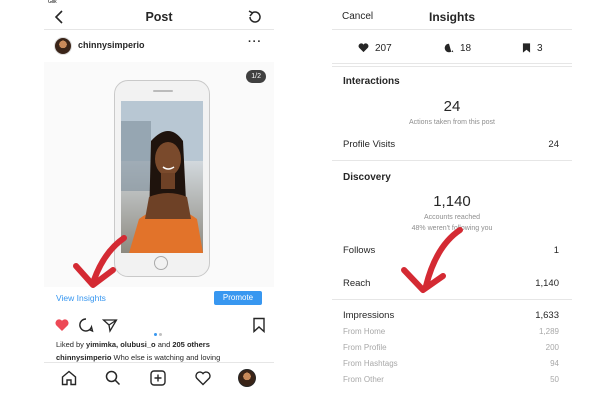 The height and width of the screenshot is (400, 600). What do you see at coordinates (159, 46) in the screenshot?
I see `post-author-row: chinnysimperio ···` at bounding box center [159, 46].